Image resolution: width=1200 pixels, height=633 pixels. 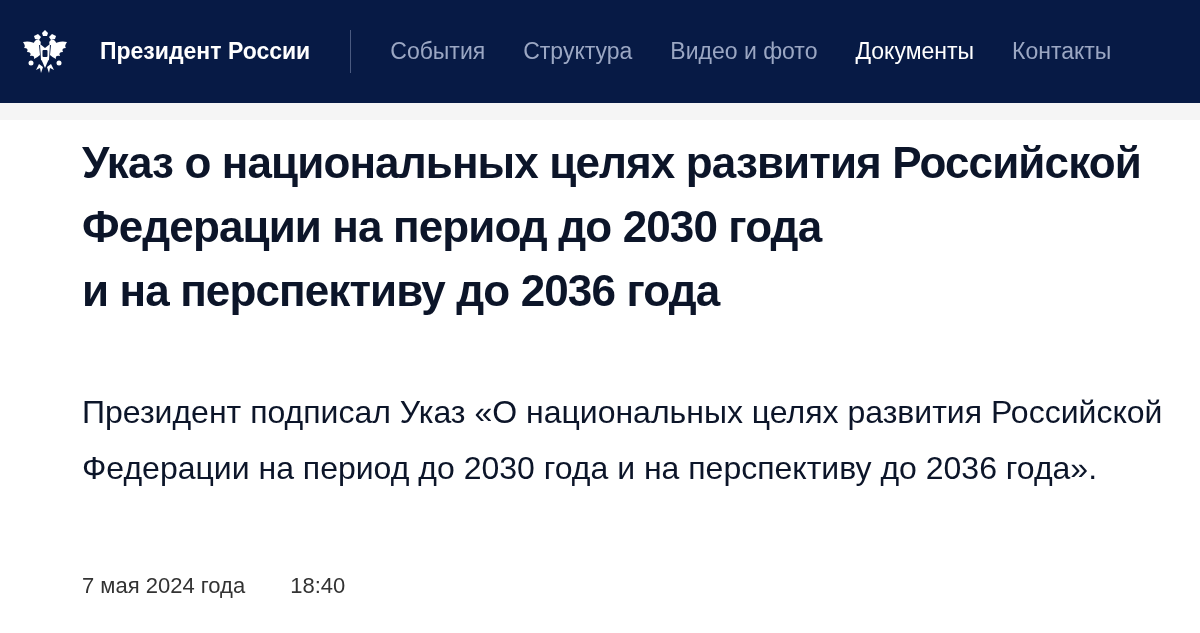 I want to click on nav-link: Контакты, so click(x=1062, y=51).